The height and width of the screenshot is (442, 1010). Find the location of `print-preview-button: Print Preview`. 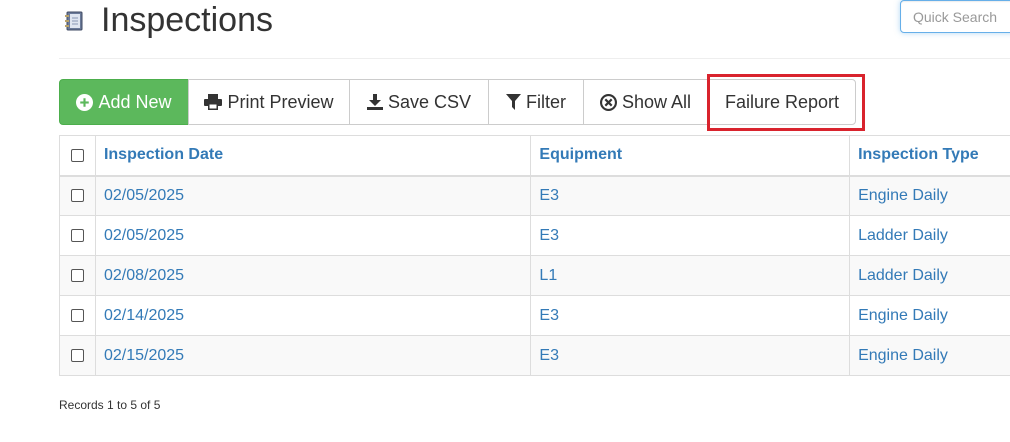

print-preview-button: Print Preview is located at coordinates (269, 102).